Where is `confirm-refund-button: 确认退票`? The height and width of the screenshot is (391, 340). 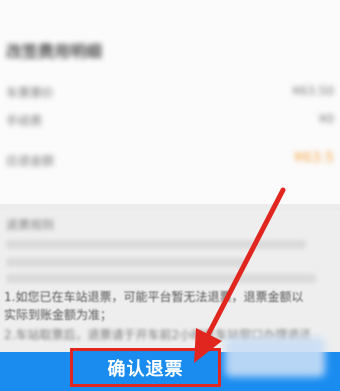 confirm-refund-button: 确认退票 is located at coordinates (145, 367).